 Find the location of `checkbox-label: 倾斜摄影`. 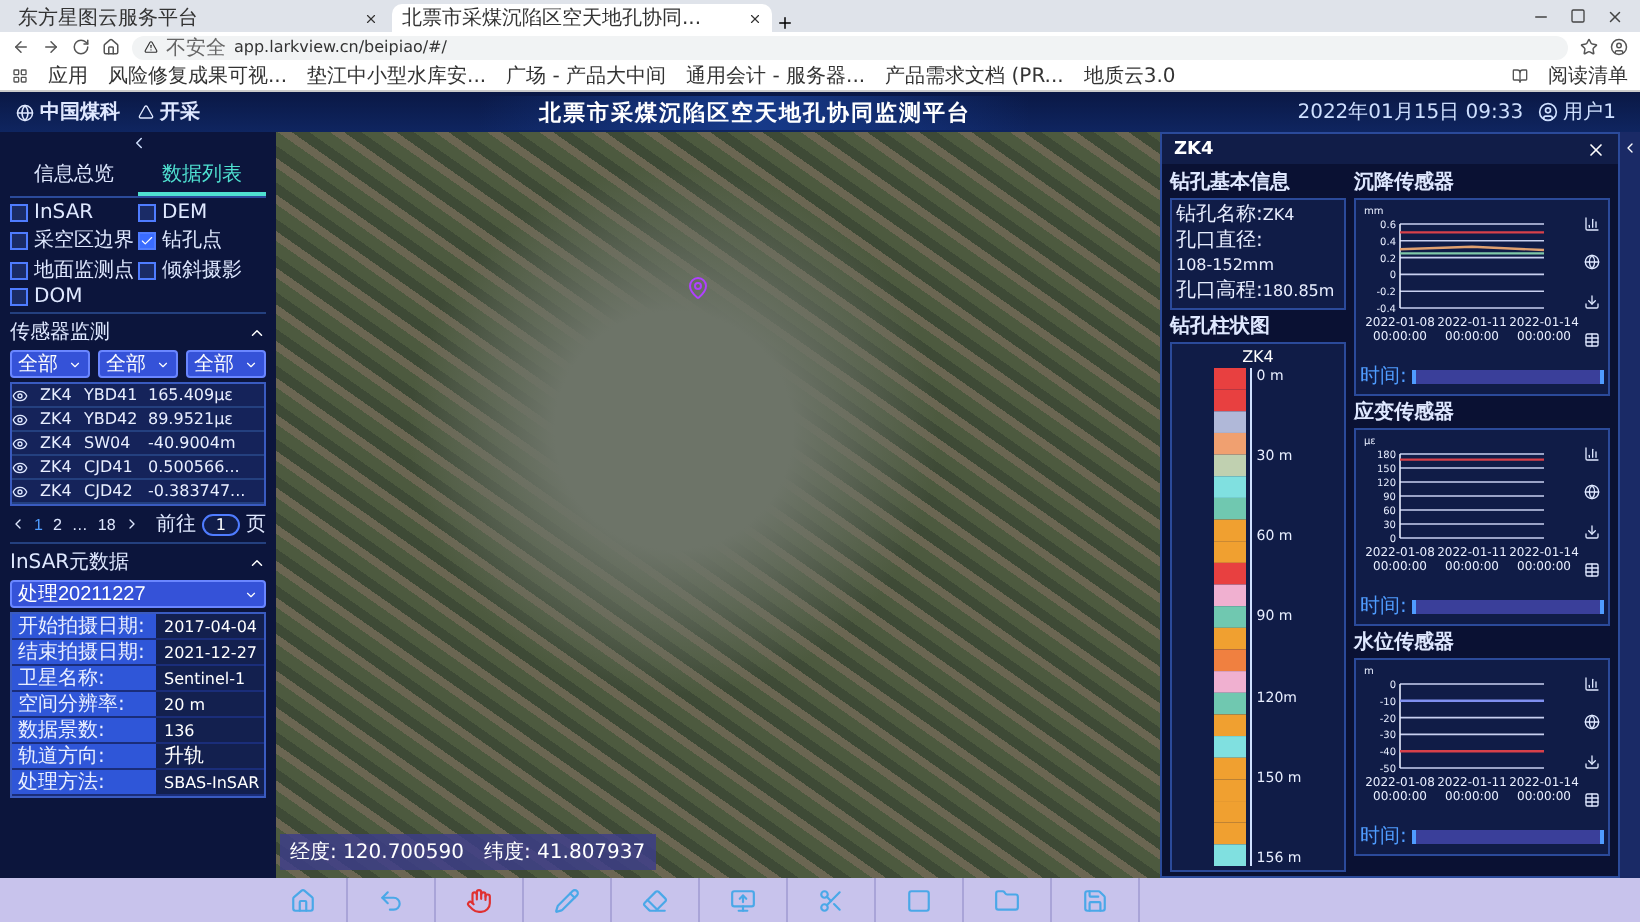

checkbox-label: 倾斜摄影 is located at coordinates (202, 270).